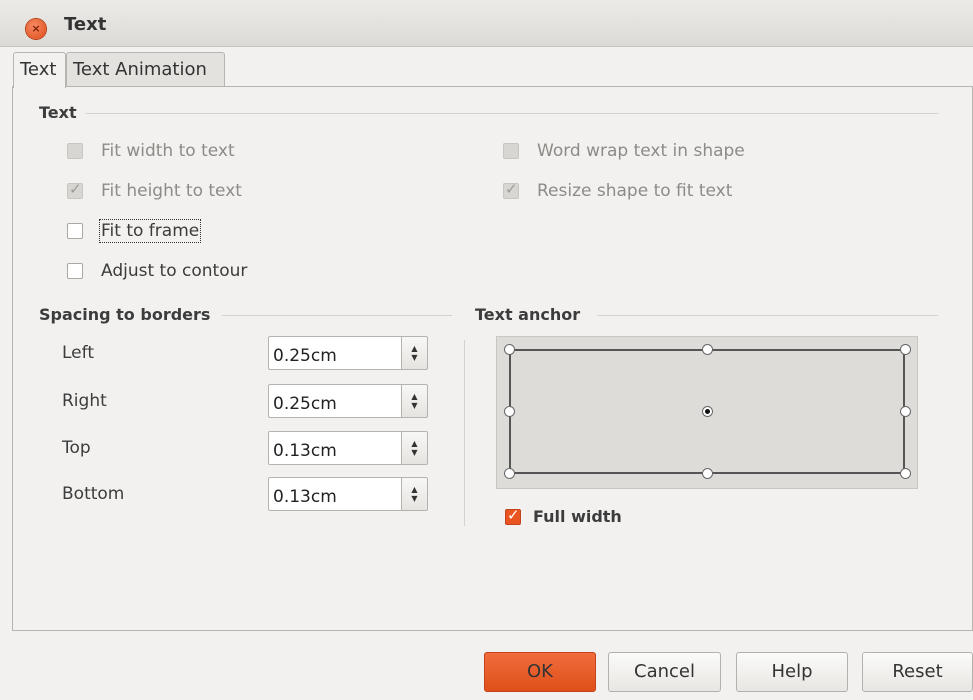 Image resolution: width=973 pixels, height=700 pixels. I want to click on left-stepper: ▲ ▼, so click(415, 353).